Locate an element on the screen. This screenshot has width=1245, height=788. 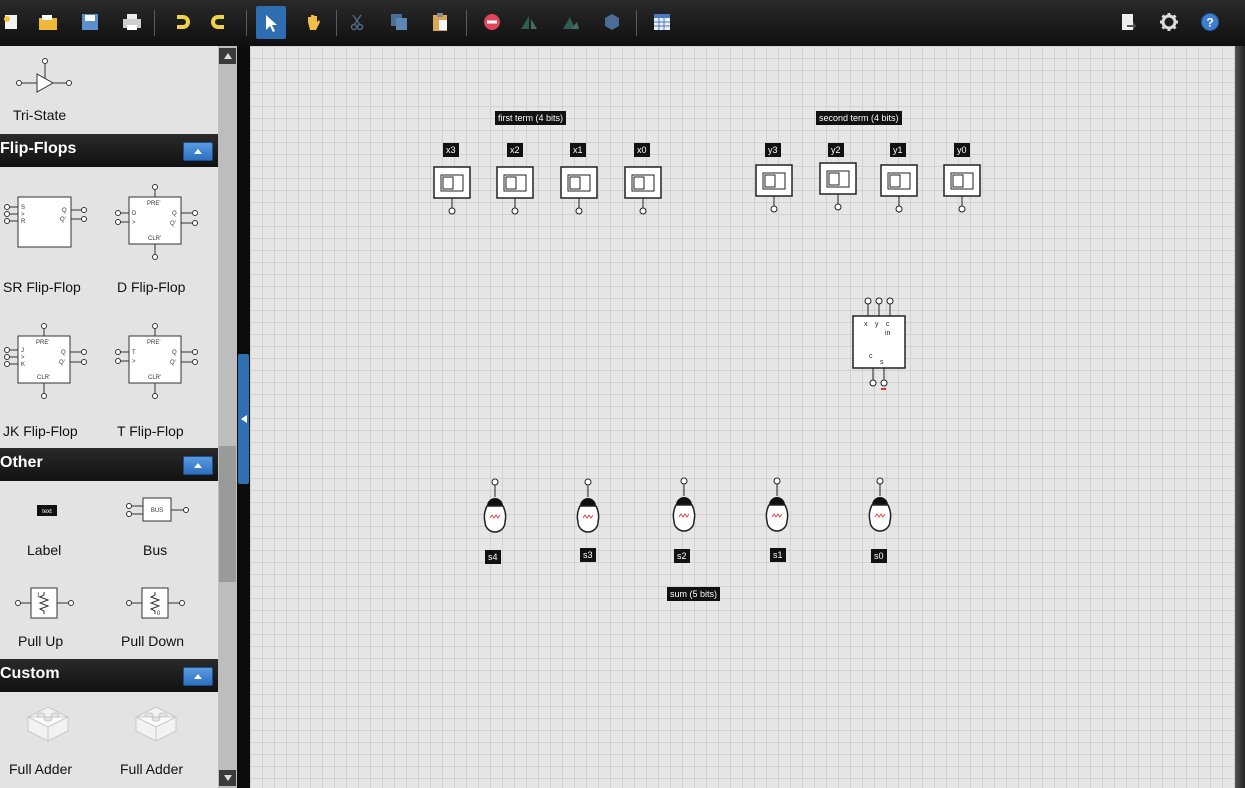
d-flip-flop-label: D Flip-Flop is located at coordinates (151, 287).